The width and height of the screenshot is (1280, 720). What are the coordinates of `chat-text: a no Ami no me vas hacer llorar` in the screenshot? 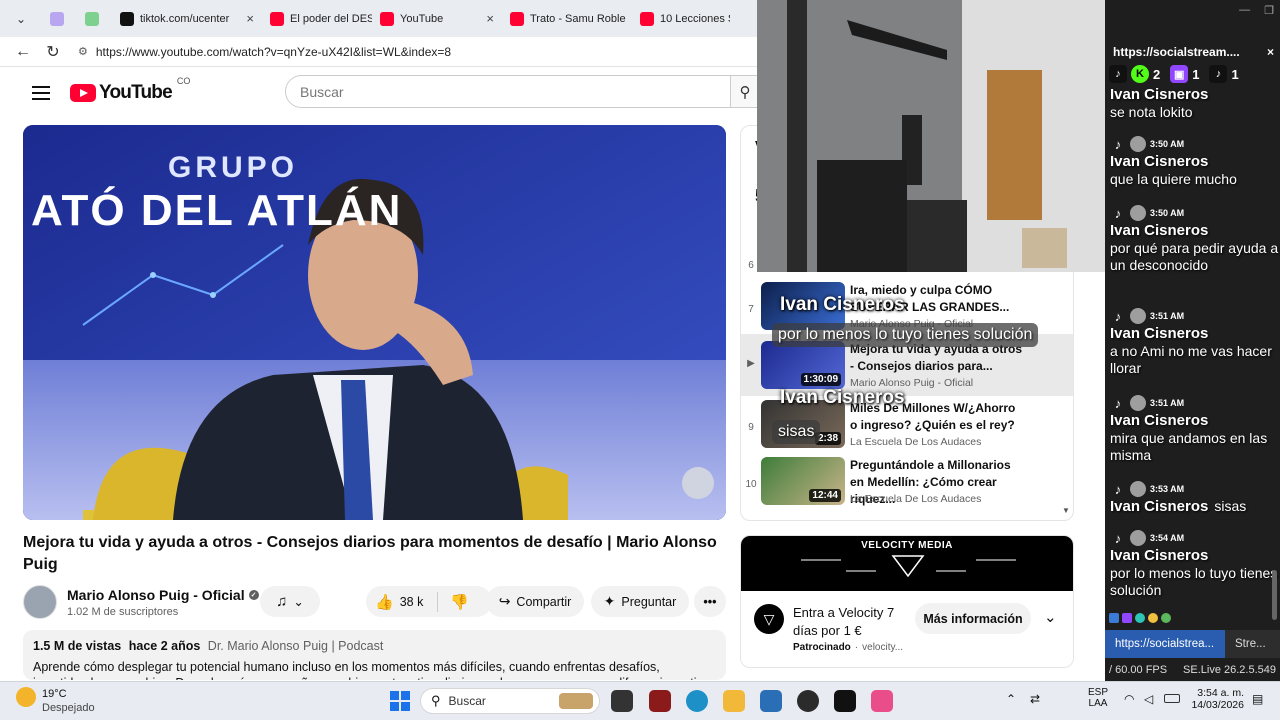 It's located at (1191, 359).